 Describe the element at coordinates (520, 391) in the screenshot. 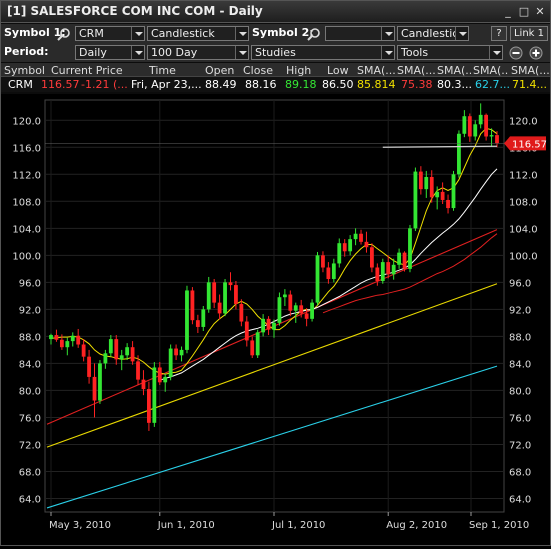

I see `y-tick-label-right: 80.0` at that location.